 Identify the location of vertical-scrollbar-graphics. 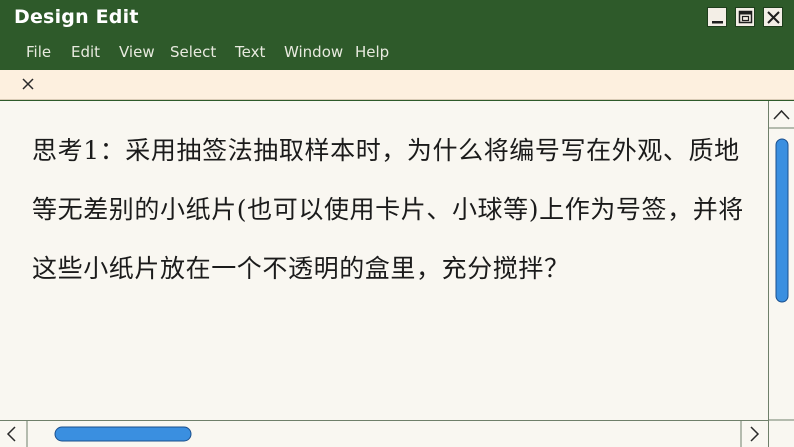
(781, 265).